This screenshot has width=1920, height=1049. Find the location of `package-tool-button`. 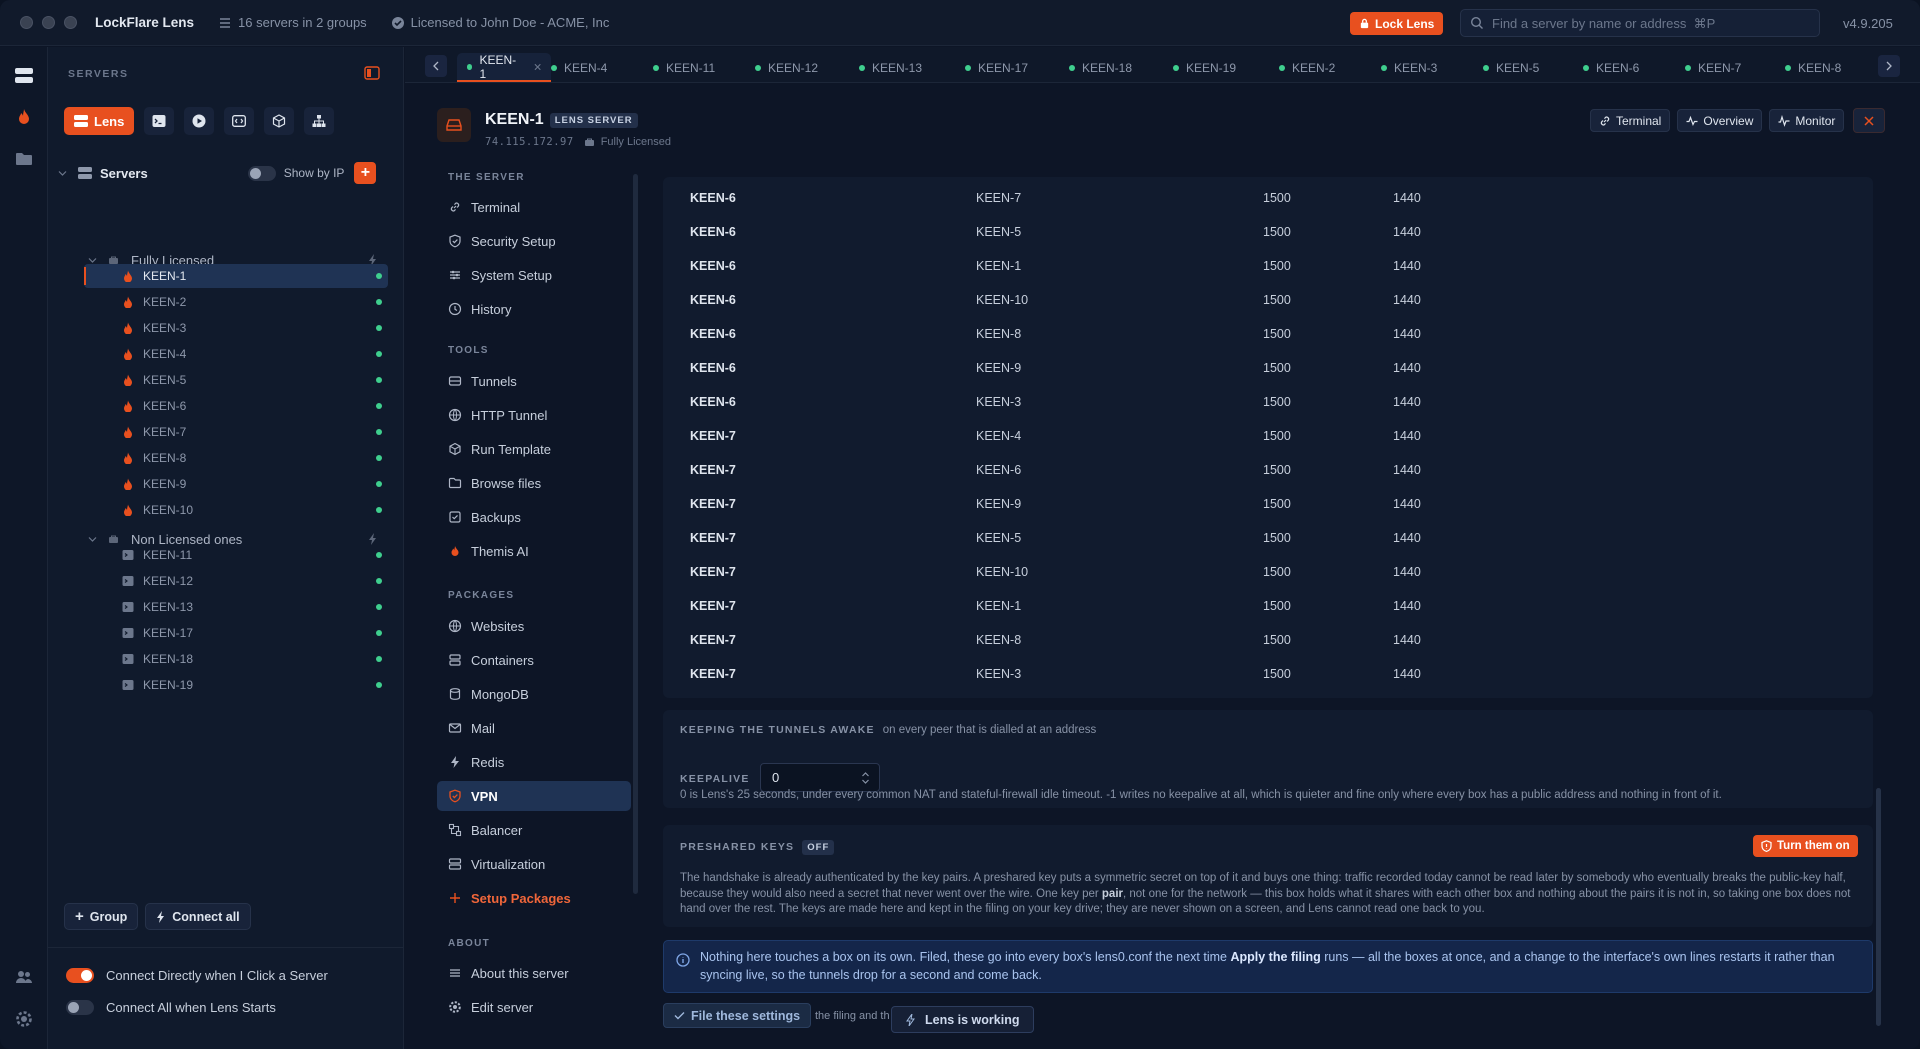

package-tool-button is located at coordinates (279, 121).